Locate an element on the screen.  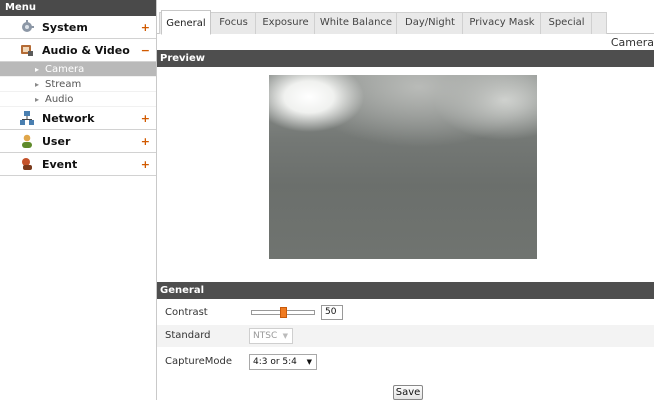
sidebar-subitem-audio: Audio is located at coordinates (78, 99).